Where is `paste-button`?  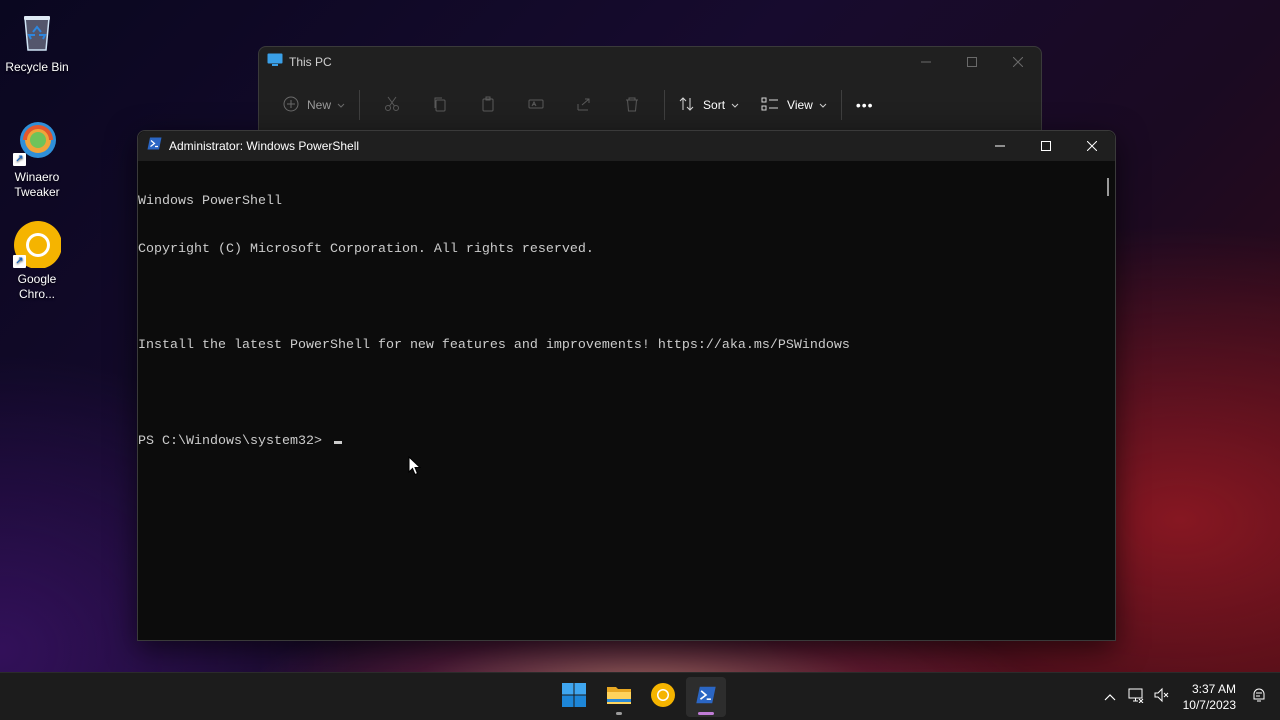
paste-button is located at coordinates (488, 105).